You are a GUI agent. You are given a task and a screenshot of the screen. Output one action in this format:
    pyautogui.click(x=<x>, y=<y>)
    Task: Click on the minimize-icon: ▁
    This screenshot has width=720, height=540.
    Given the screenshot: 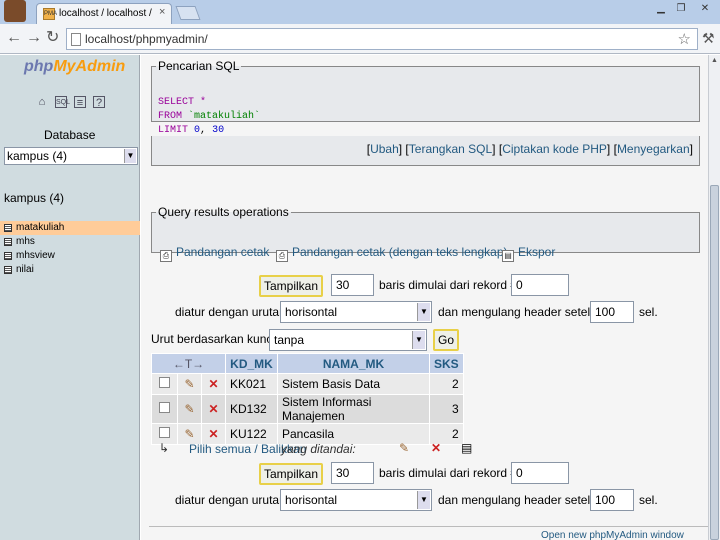 What is the action you would take?
    pyautogui.click(x=661, y=9)
    